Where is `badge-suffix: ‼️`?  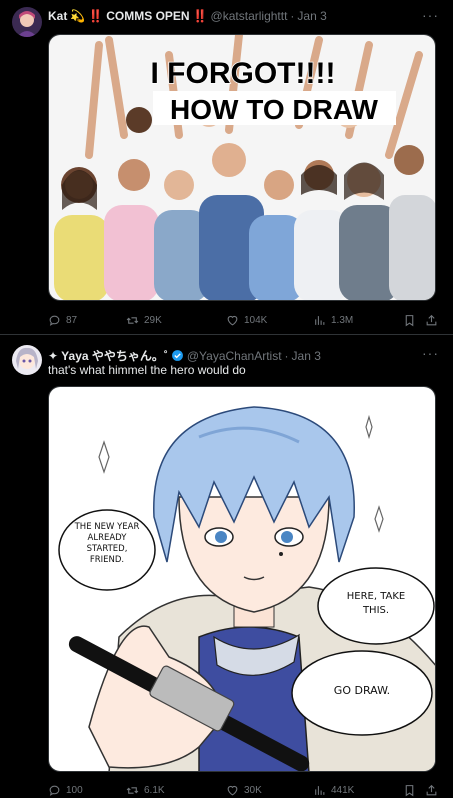 badge-suffix: ‼️ is located at coordinates (200, 16).